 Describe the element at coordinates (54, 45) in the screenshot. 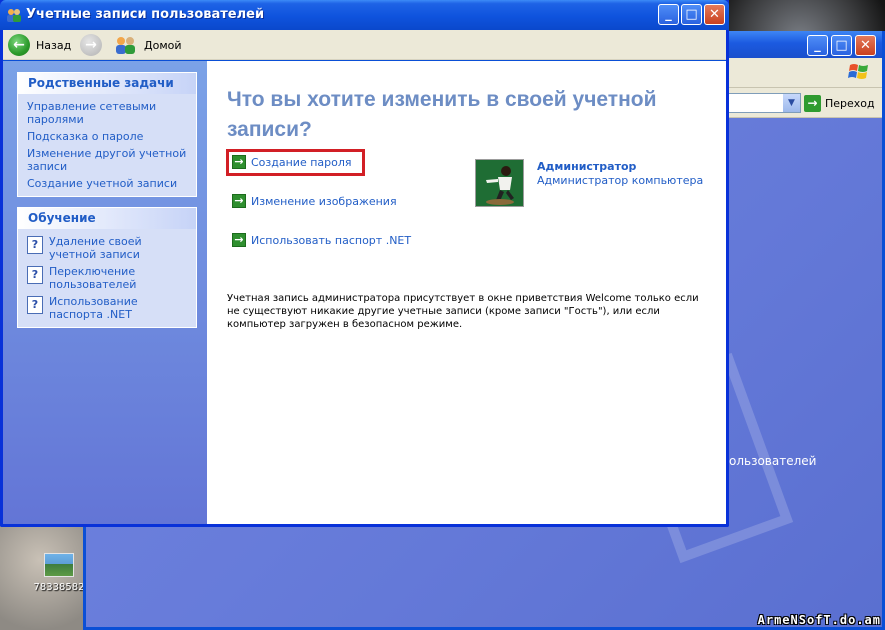

I see `back-label: Назад` at that location.